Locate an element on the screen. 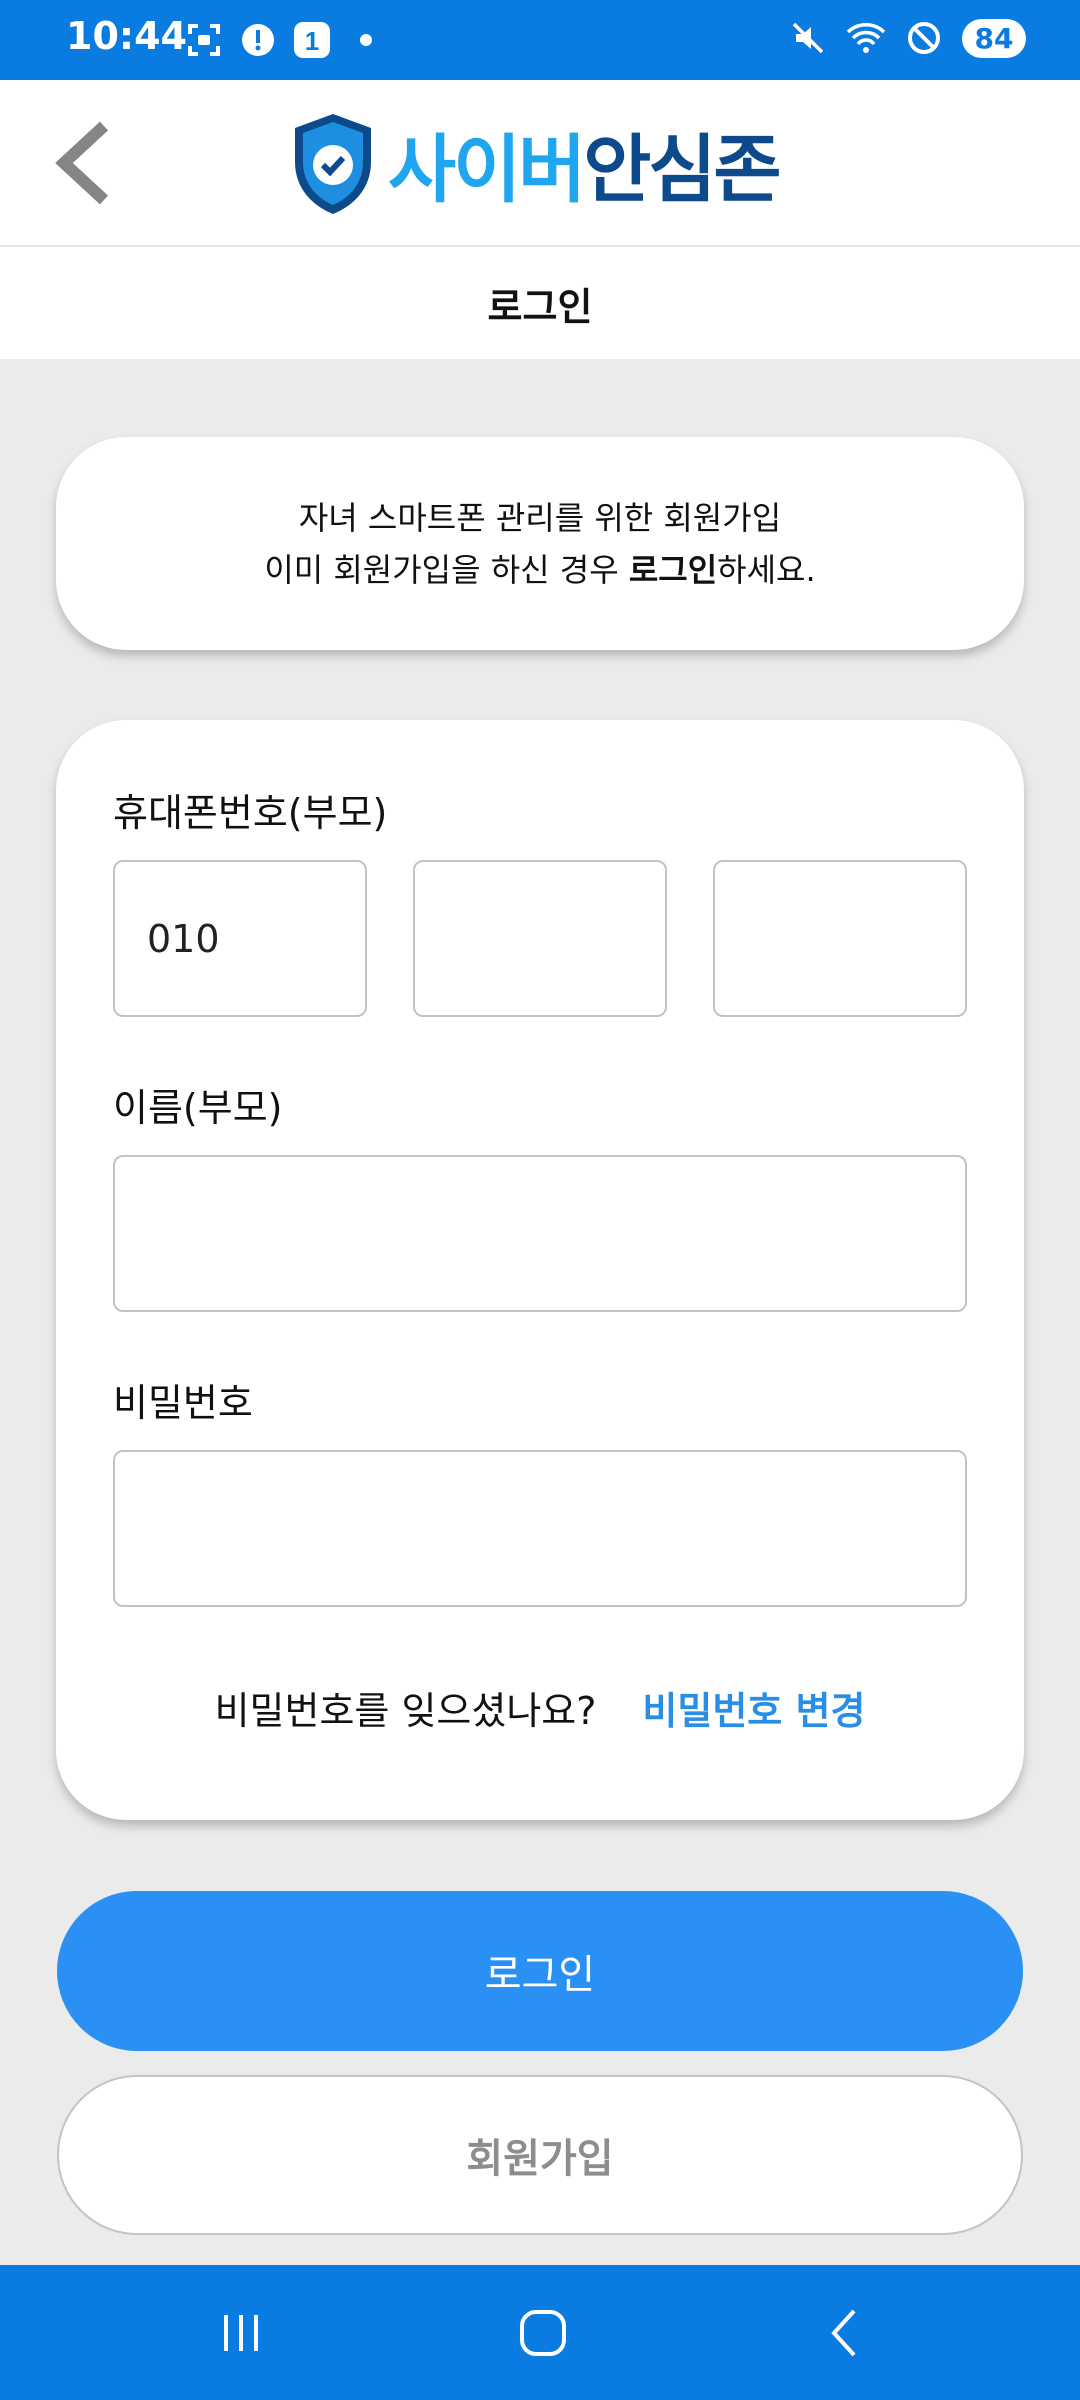  status-right-icons: 84 is located at coordinates (907, 38).